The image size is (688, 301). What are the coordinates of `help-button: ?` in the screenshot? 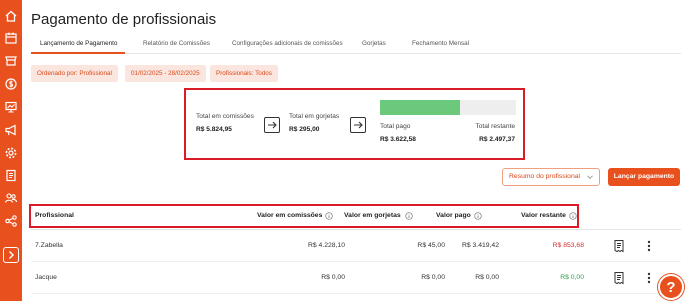 It's located at (671, 287).